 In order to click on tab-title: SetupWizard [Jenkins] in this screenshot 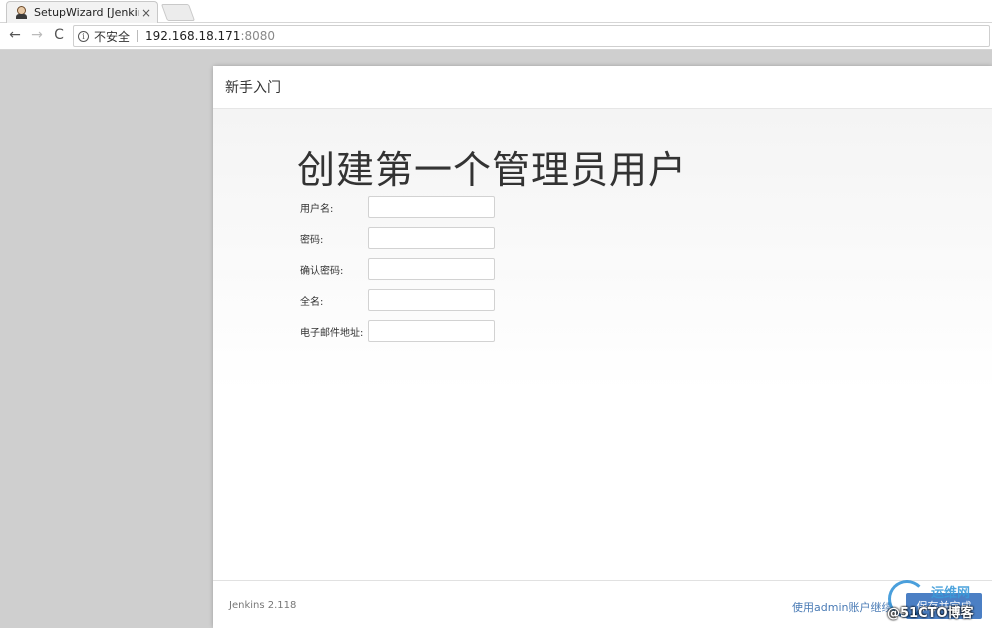, I will do `click(86, 12)`.